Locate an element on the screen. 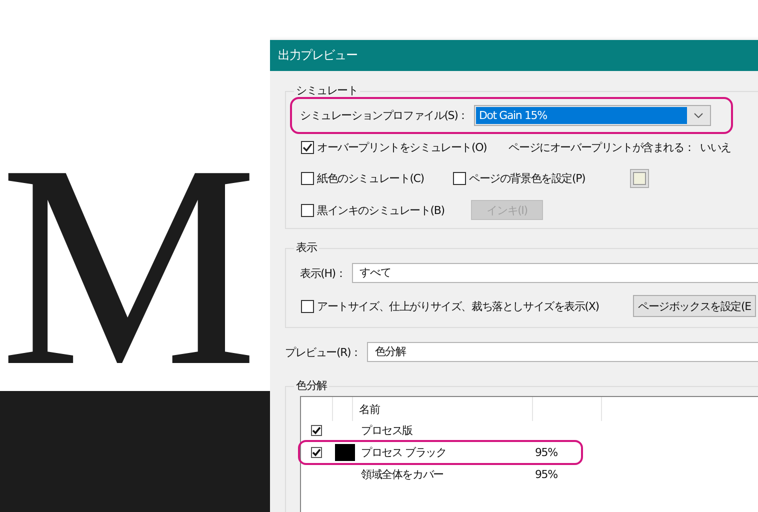  ink-name: プロセス ブラック is located at coordinates (403, 452).